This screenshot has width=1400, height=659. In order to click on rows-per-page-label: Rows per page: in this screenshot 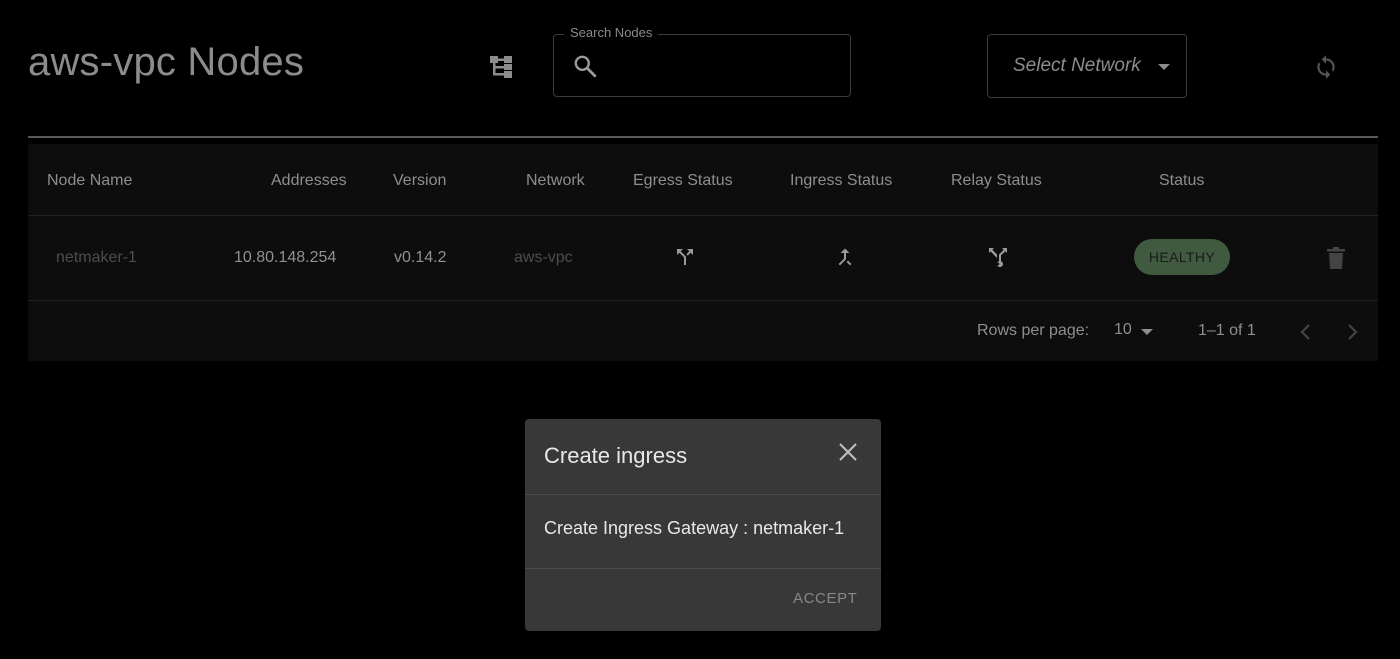, I will do `click(1033, 330)`.